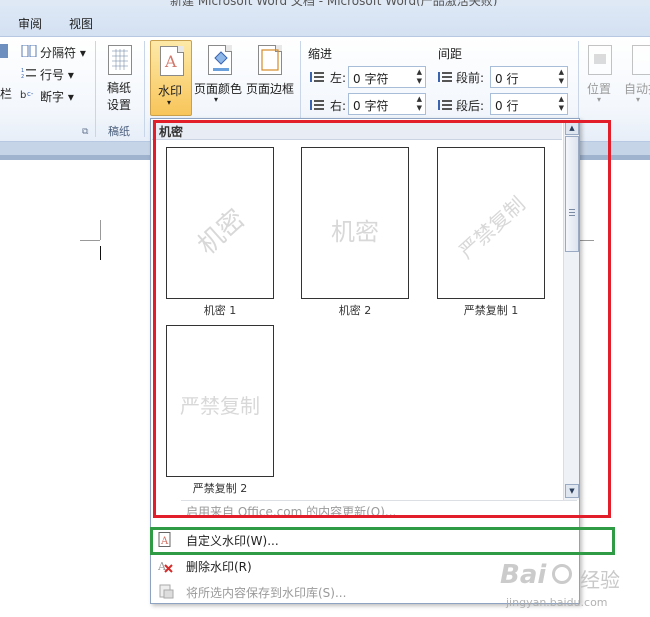 This screenshot has height=617, width=650. What do you see at coordinates (600, 60) in the screenshot?
I see `position-icon` at bounding box center [600, 60].